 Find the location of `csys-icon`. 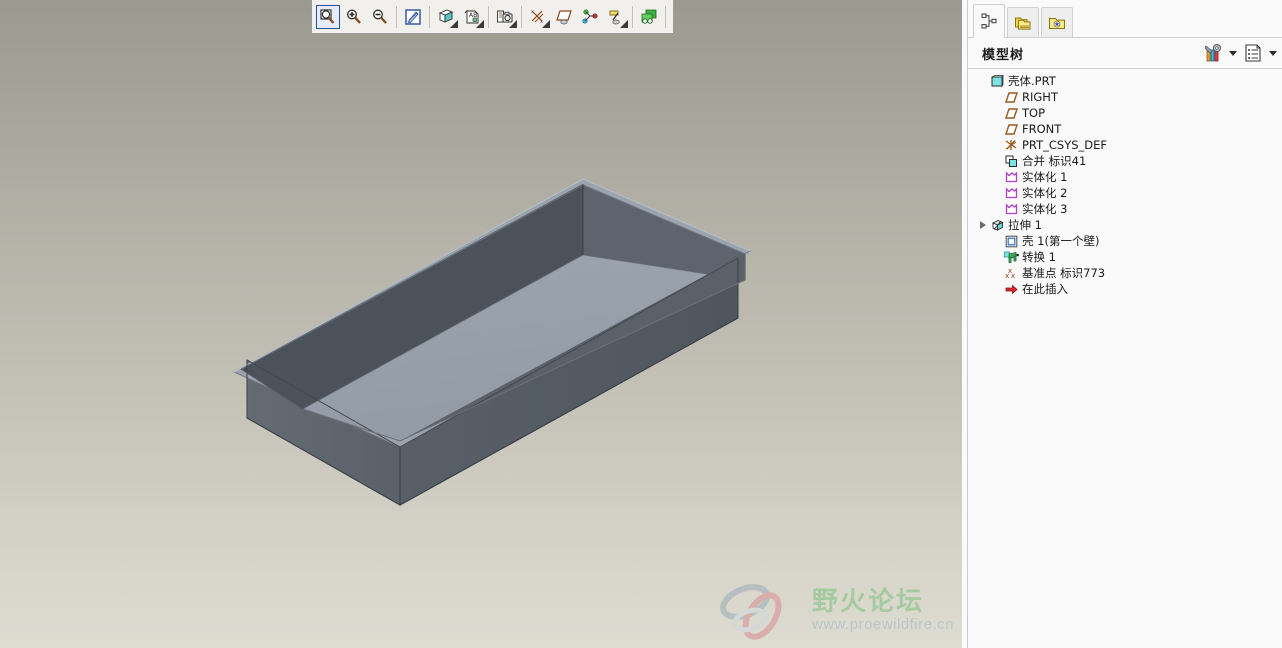

csys-icon is located at coordinates (1011, 145).